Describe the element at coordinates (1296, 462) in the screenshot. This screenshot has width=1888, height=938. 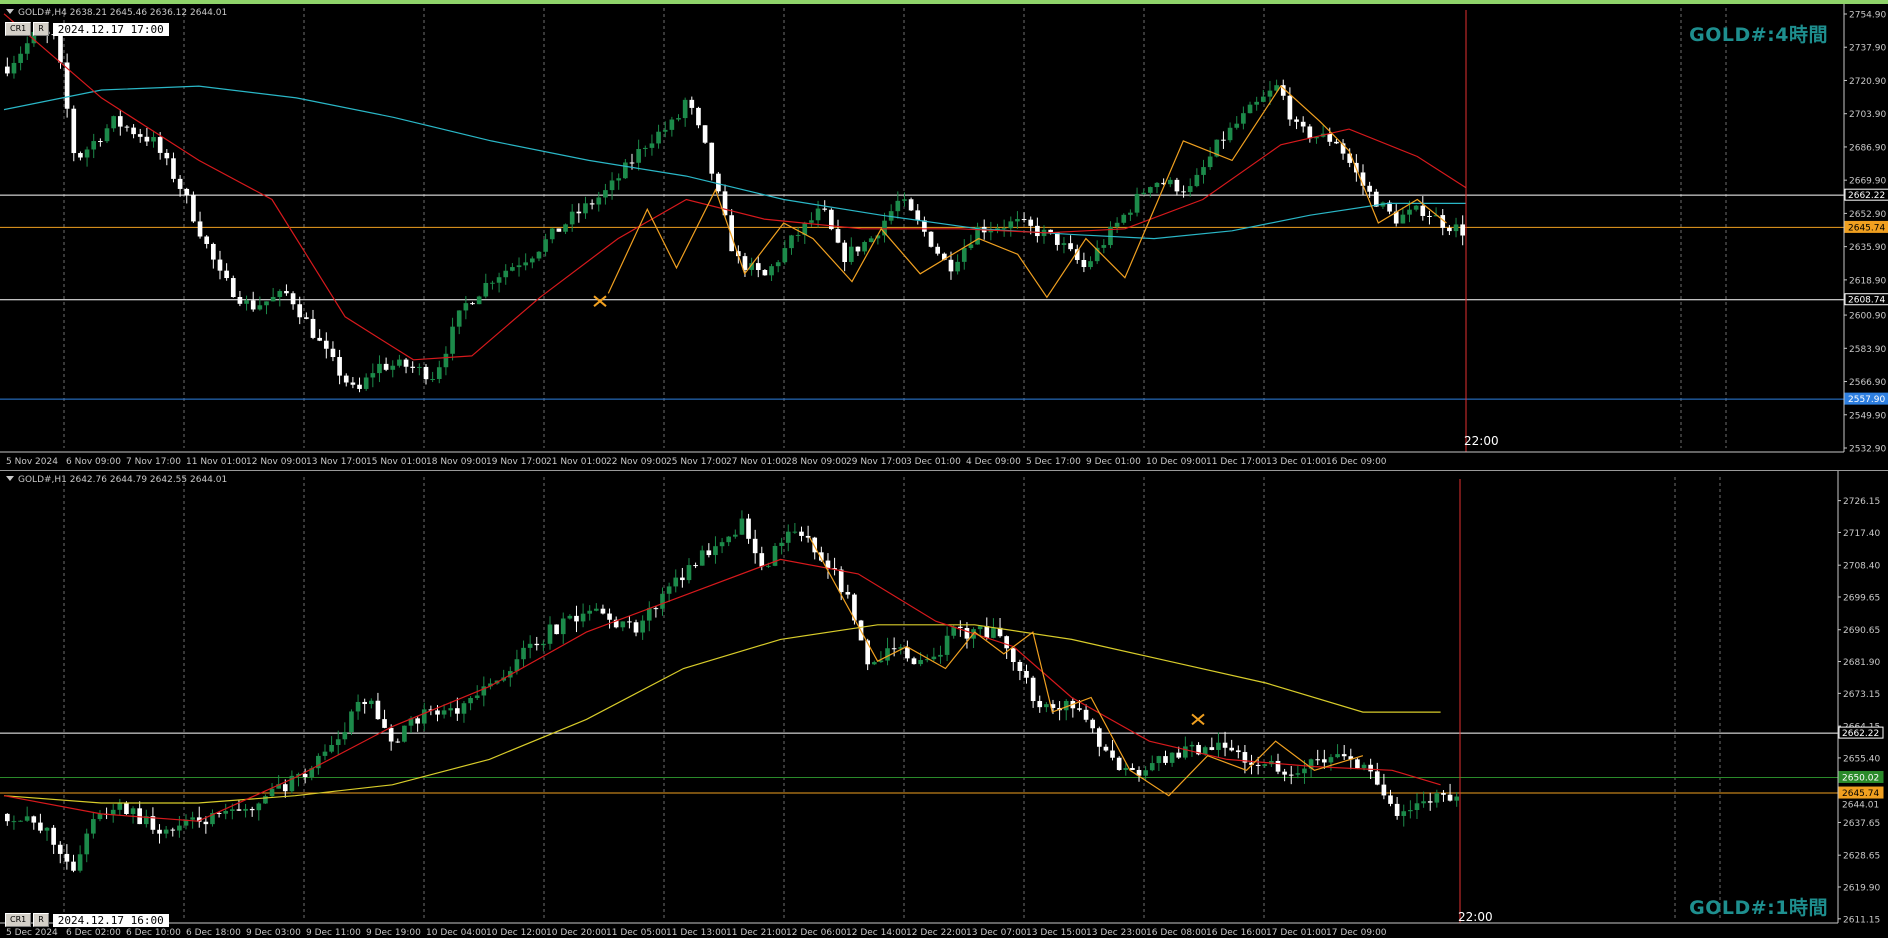
I see `time-axis-label: 13 Dec 01:00` at that location.